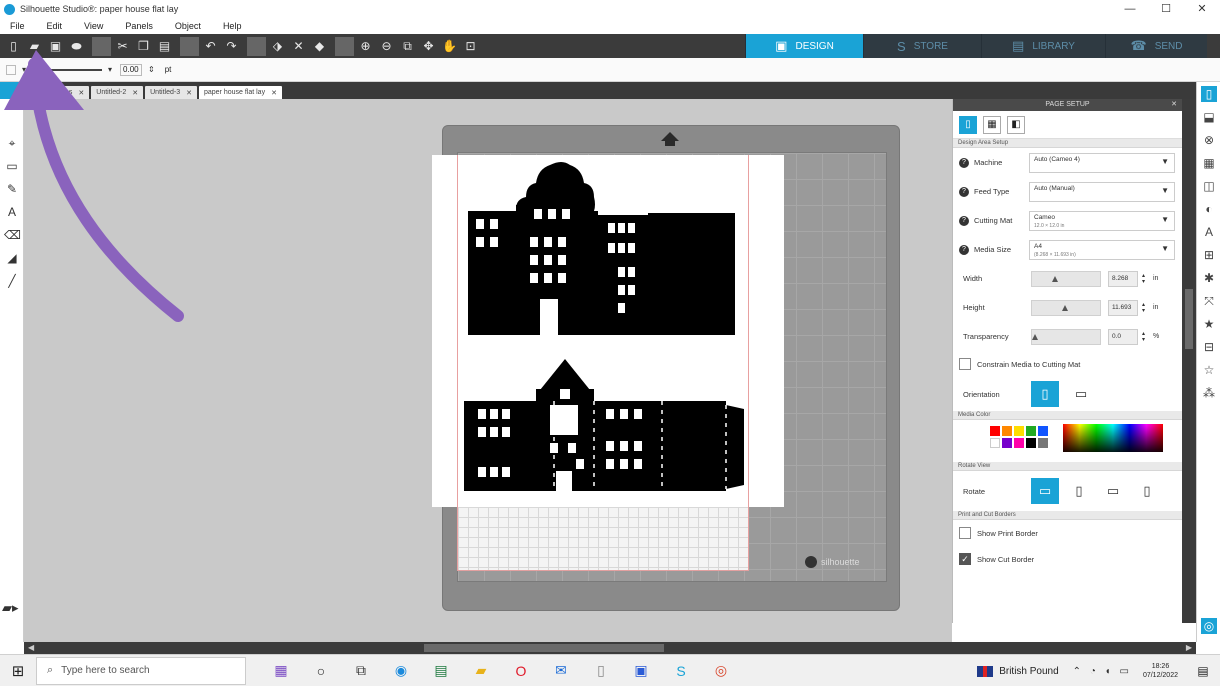  What do you see at coordinates (449, 46) in the screenshot?
I see `hand-icon: ✋` at bounding box center [449, 46].